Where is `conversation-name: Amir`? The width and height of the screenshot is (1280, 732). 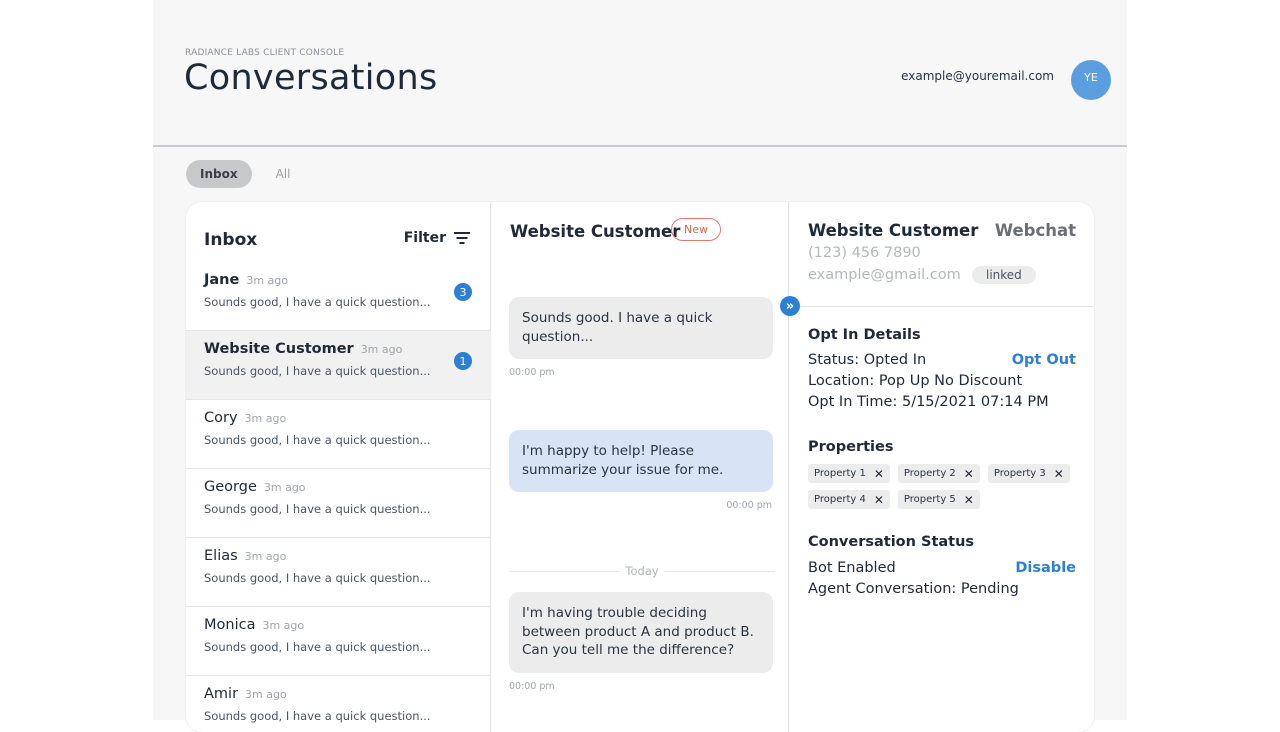
conversation-name: Amir is located at coordinates (221, 694).